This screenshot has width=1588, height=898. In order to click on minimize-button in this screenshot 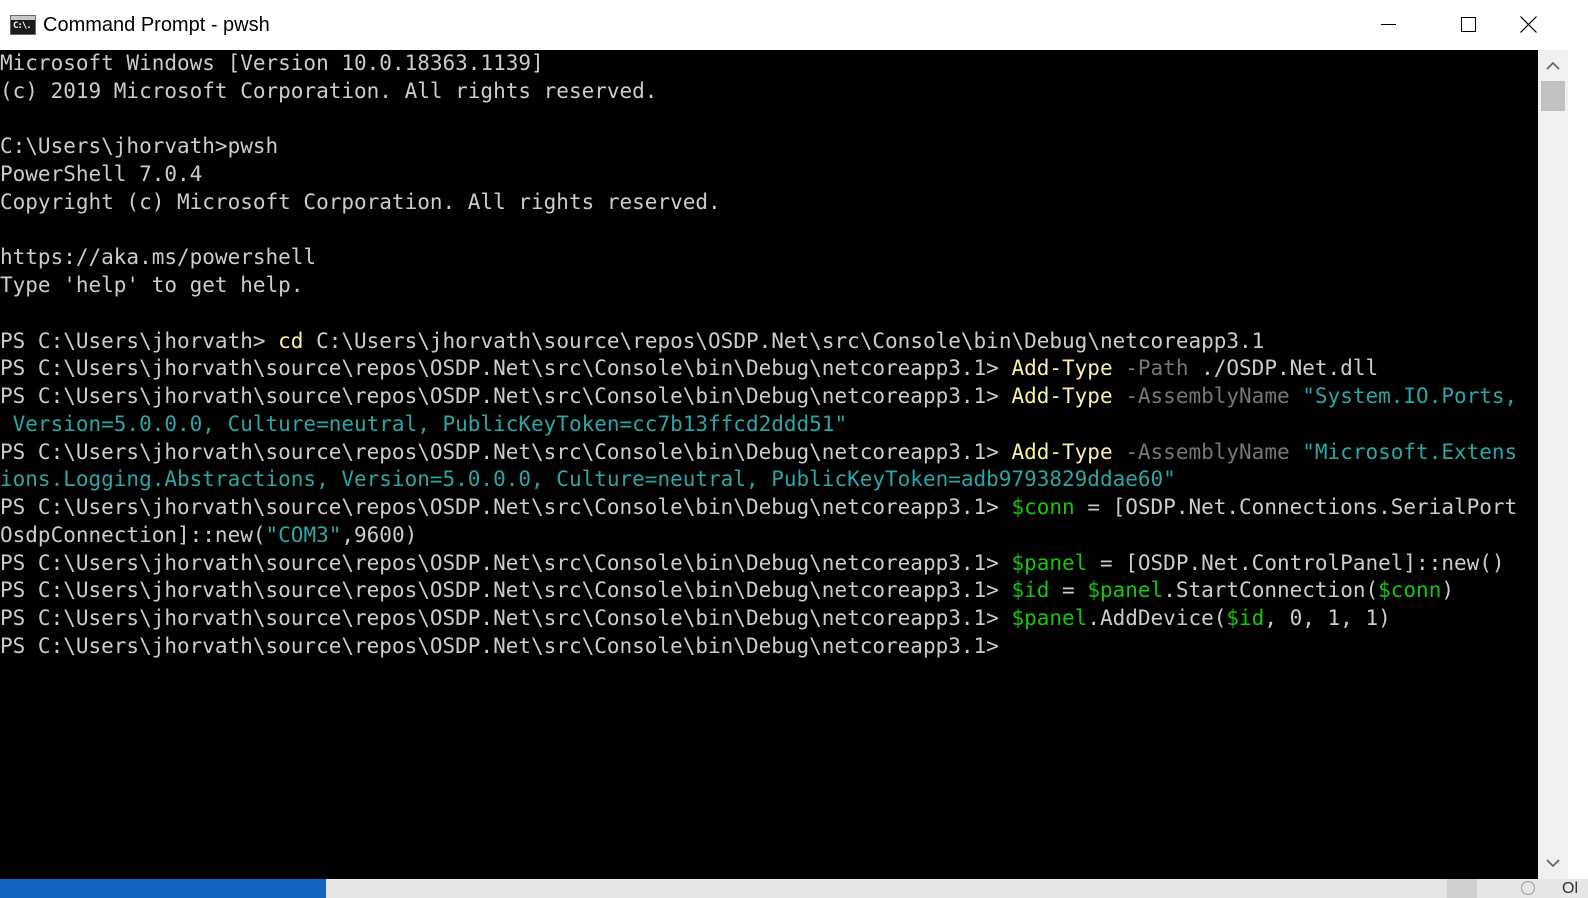, I will do `click(1387, 25)`.